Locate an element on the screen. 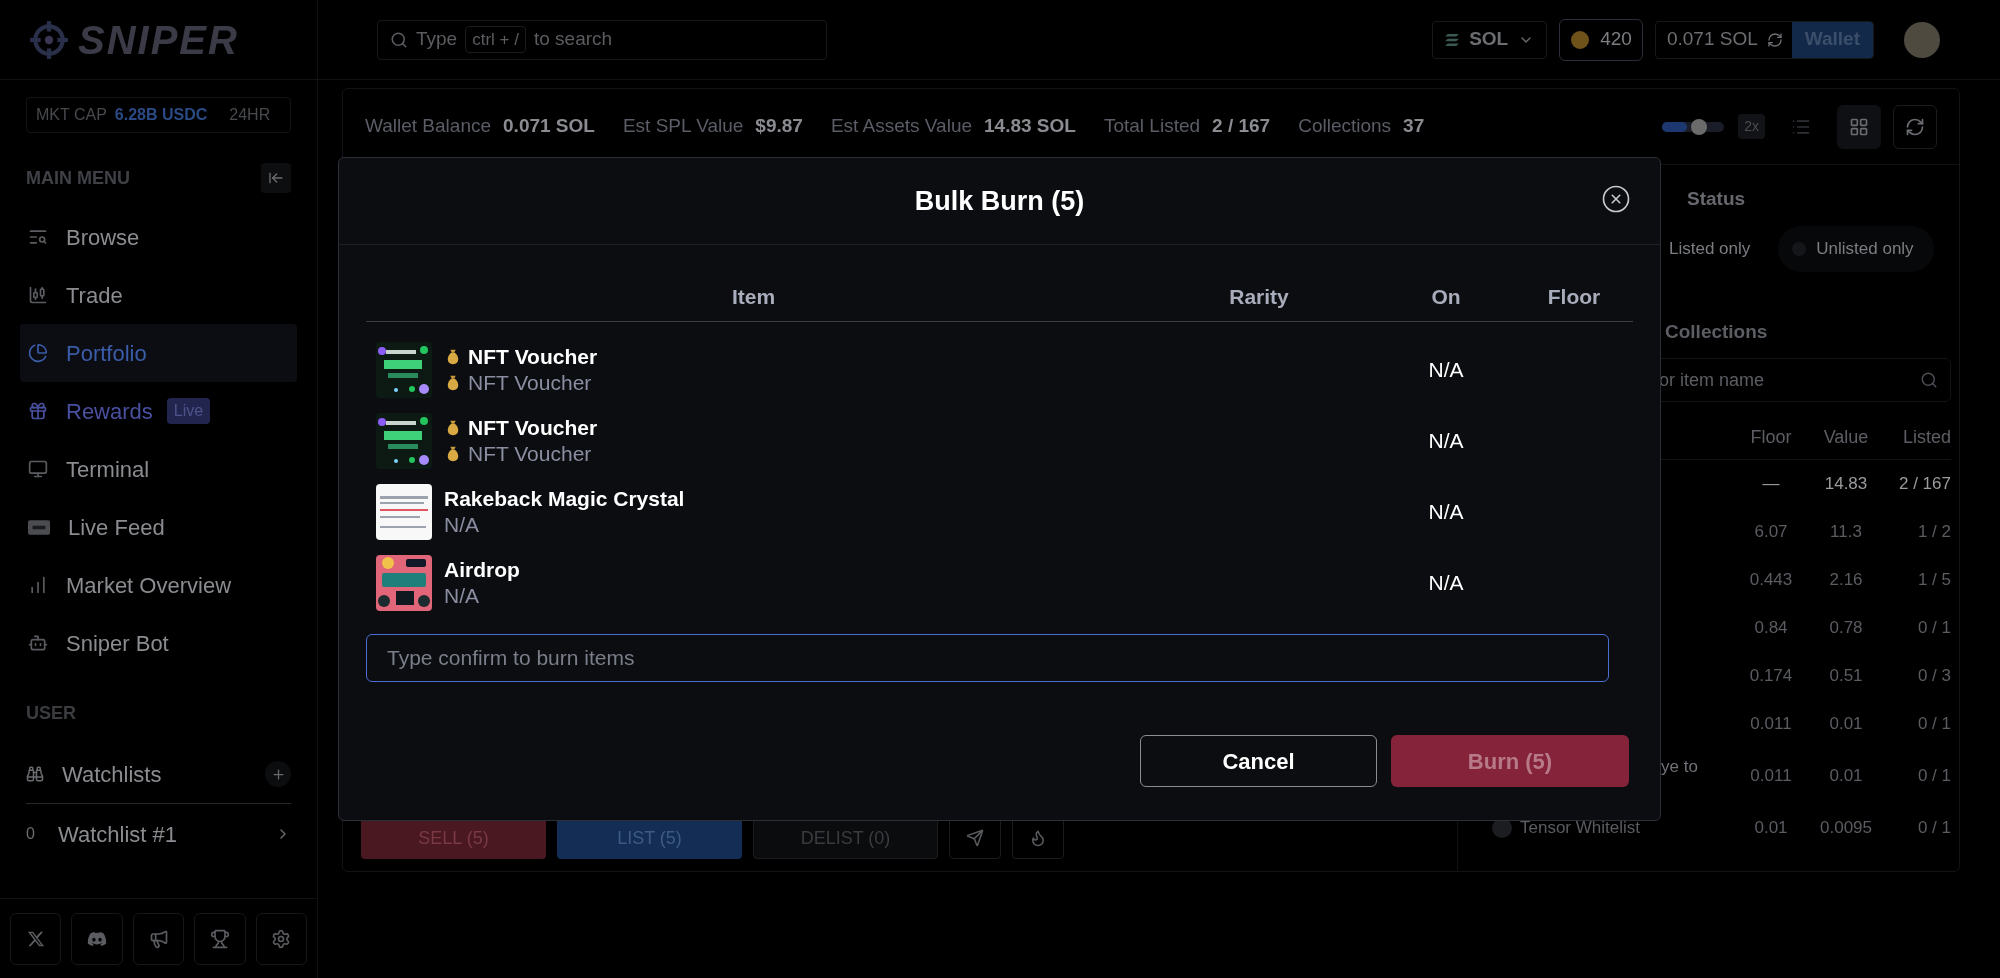 The height and width of the screenshot is (978, 2000). nav-item: Sniper Bot is located at coordinates (158, 643).